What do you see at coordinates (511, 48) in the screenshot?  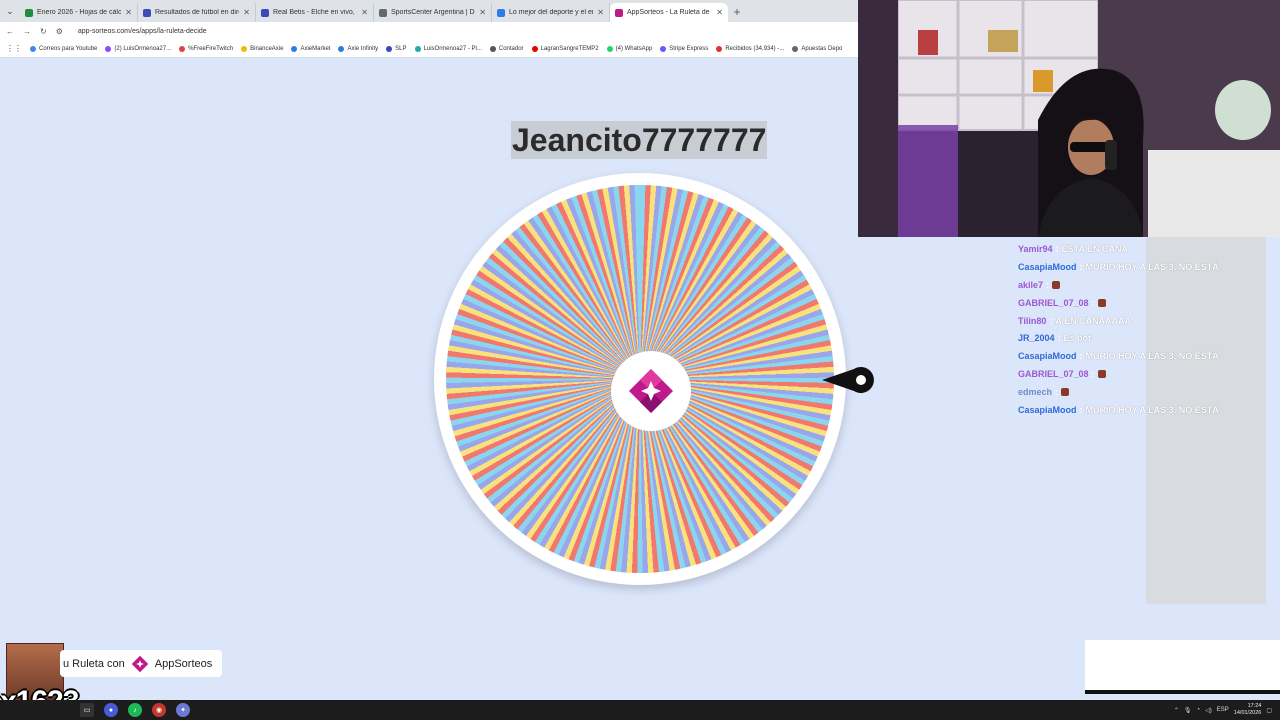 I see `bookmark-label: Contador` at bounding box center [511, 48].